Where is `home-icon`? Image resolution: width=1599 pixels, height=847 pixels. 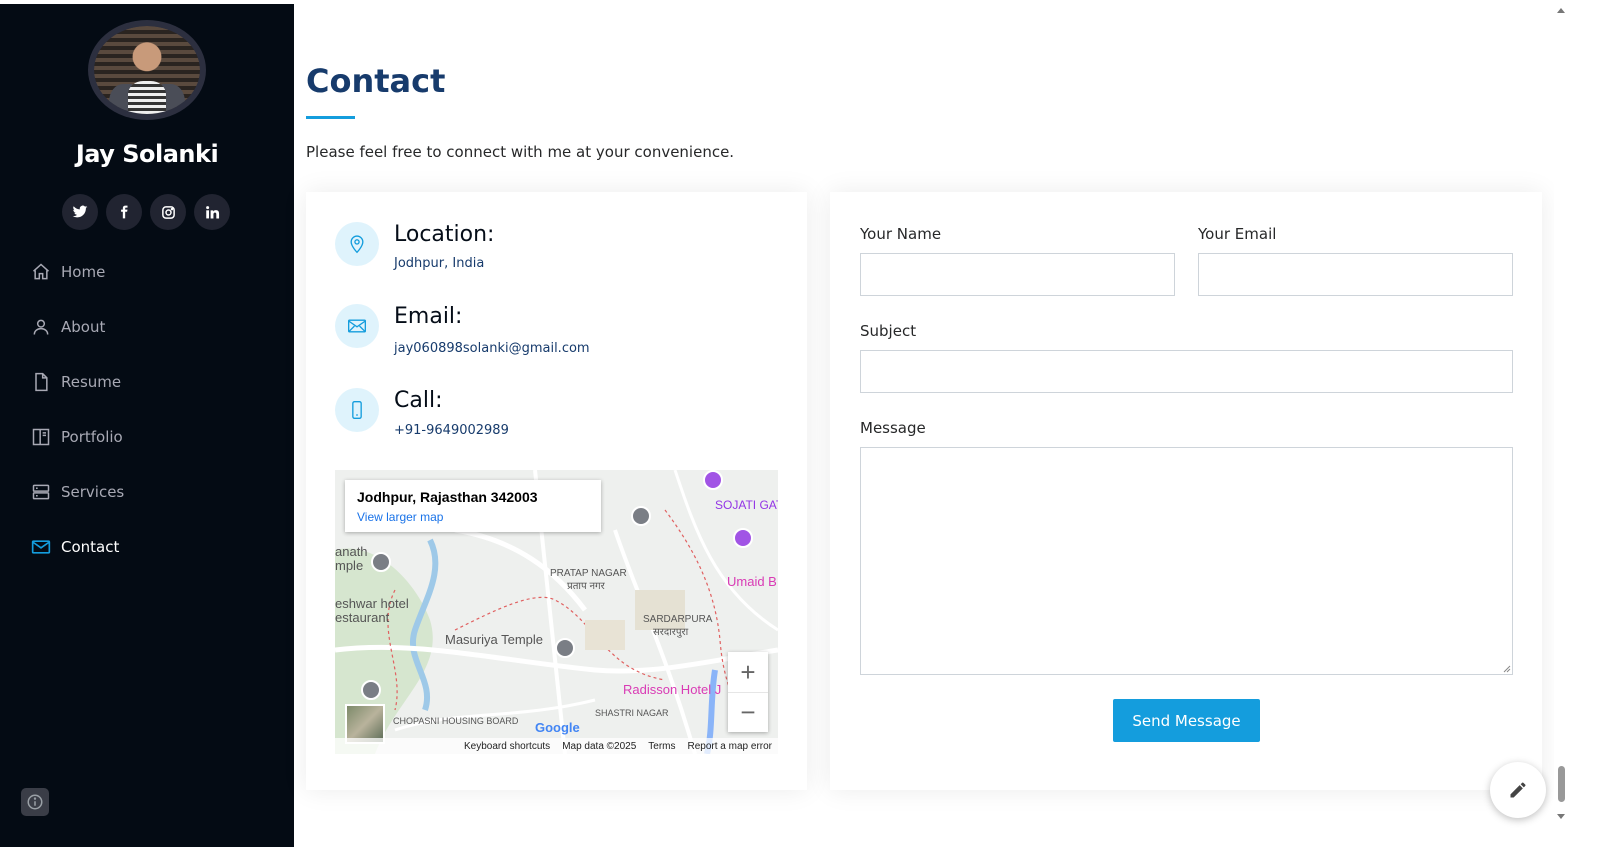 home-icon is located at coordinates (41, 272).